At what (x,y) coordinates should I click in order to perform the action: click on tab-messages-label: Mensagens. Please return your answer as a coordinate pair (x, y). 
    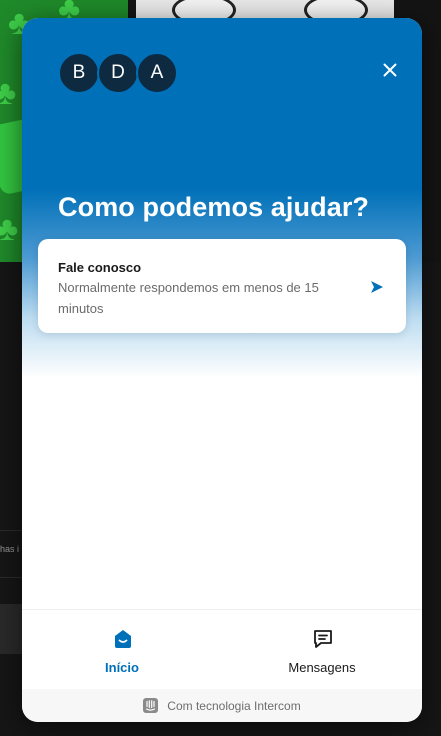
    Looking at the image, I should click on (322, 667).